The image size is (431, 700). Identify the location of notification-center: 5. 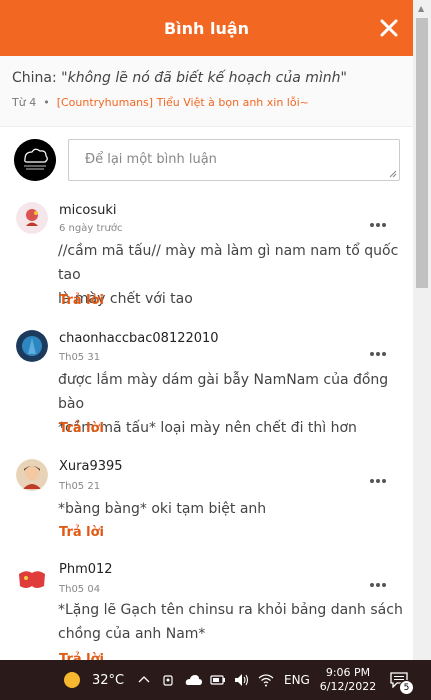
(402, 680).